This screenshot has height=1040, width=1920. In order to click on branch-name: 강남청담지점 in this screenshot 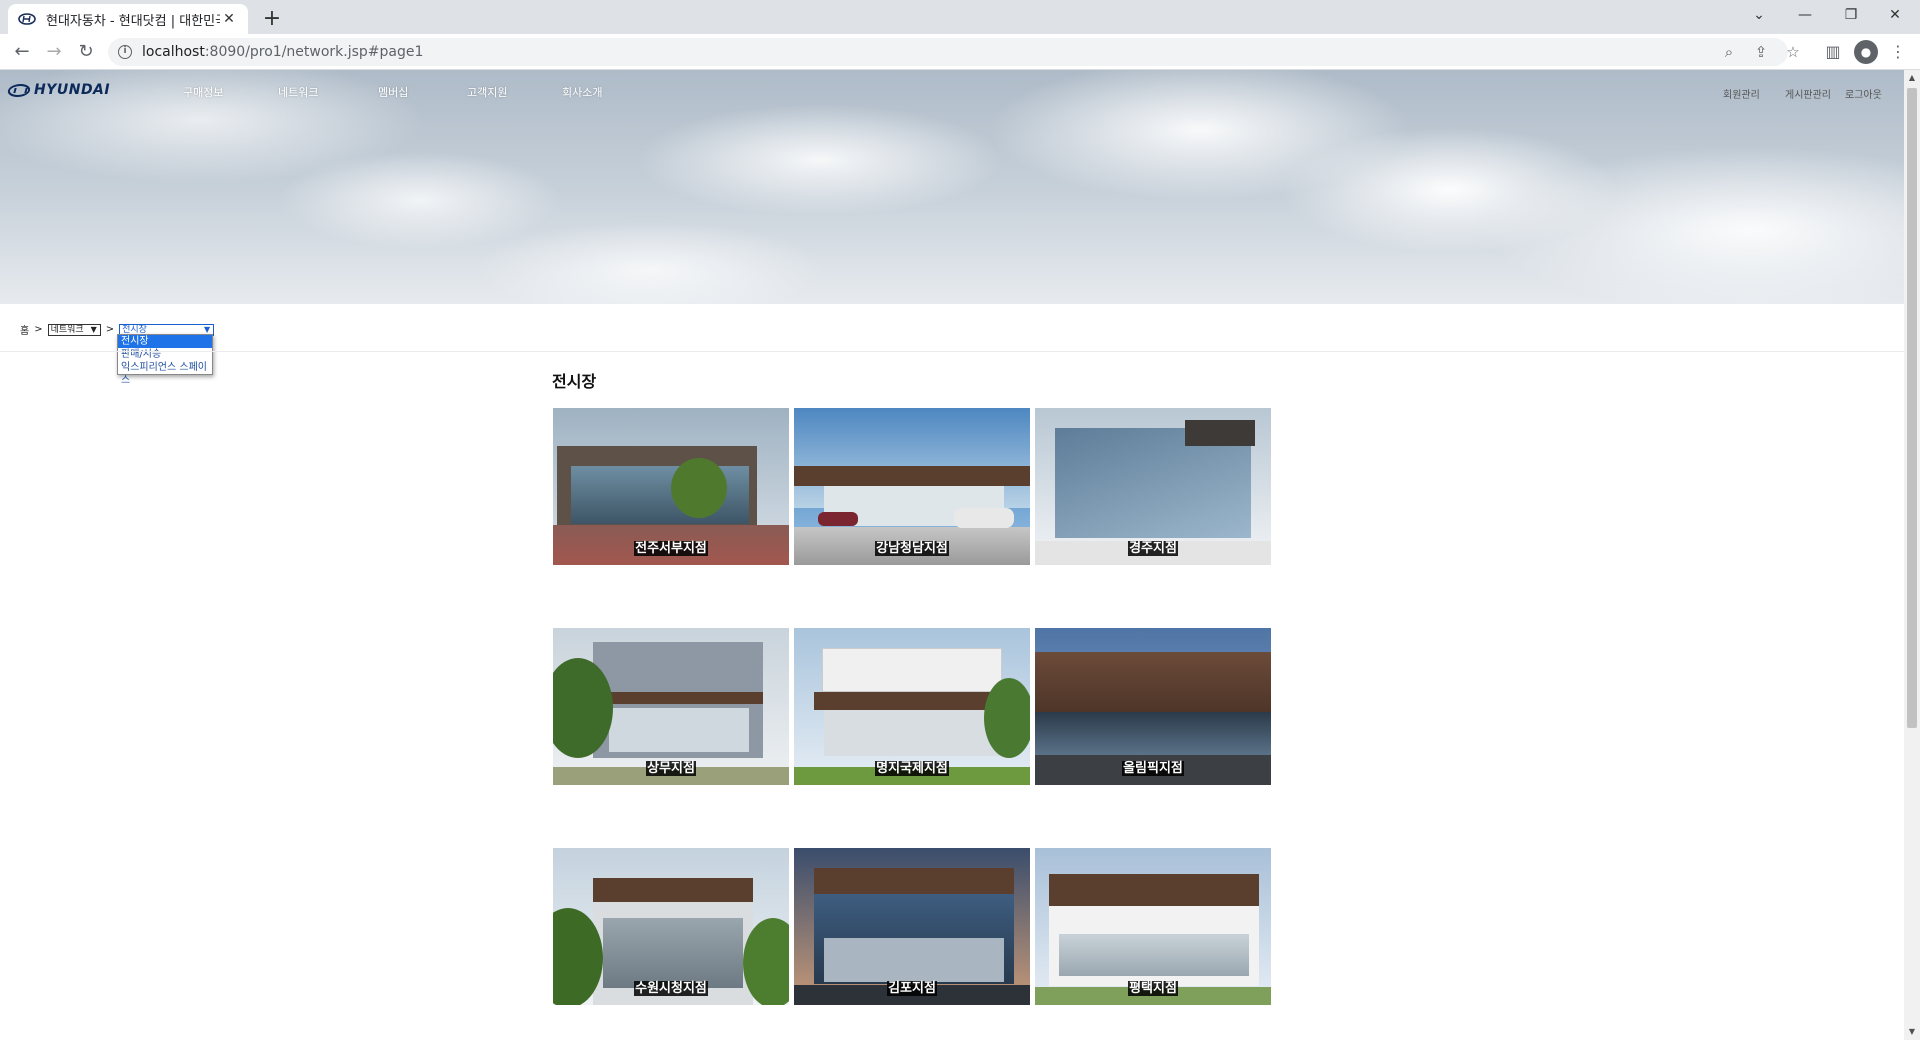, I will do `click(912, 548)`.